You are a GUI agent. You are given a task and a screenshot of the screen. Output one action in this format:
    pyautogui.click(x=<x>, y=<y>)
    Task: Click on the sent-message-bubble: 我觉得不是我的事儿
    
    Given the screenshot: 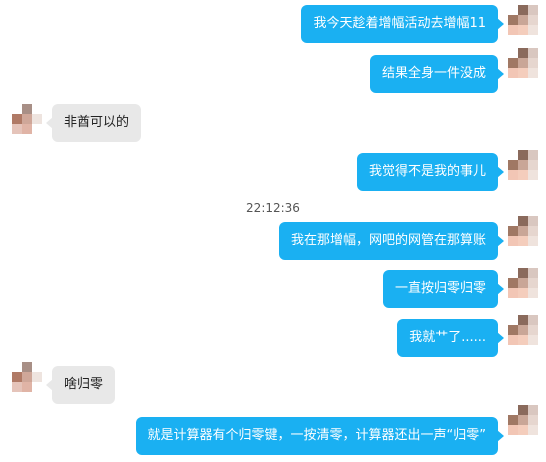 What is the action you would take?
    pyautogui.click(x=430, y=172)
    